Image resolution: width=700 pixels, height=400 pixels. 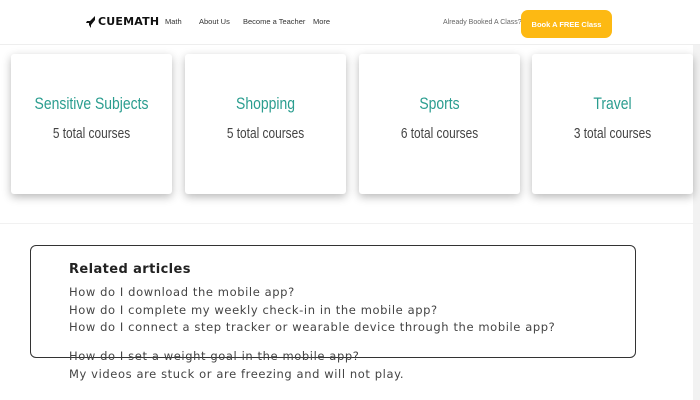 What do you see at coordinates (321, 21) in the screenshot?
I see `nav-link-more: More` at bounding box center [321, 21].